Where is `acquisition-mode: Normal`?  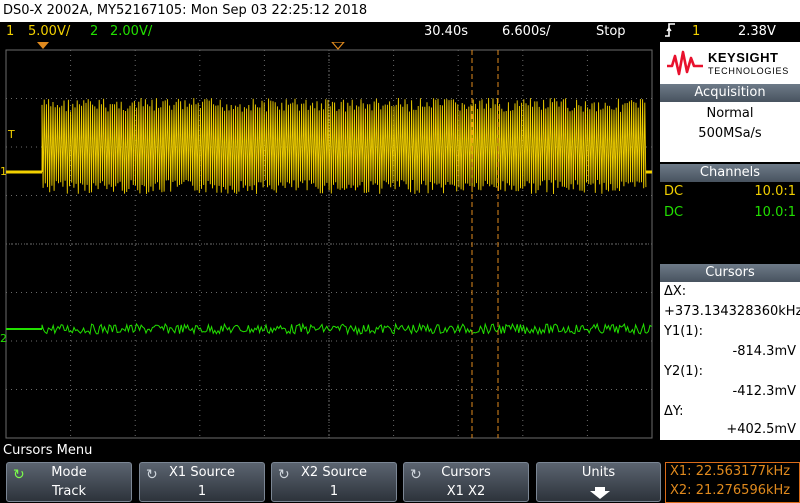
acquisition-mode: Normal is located at coordinates (730, 113).